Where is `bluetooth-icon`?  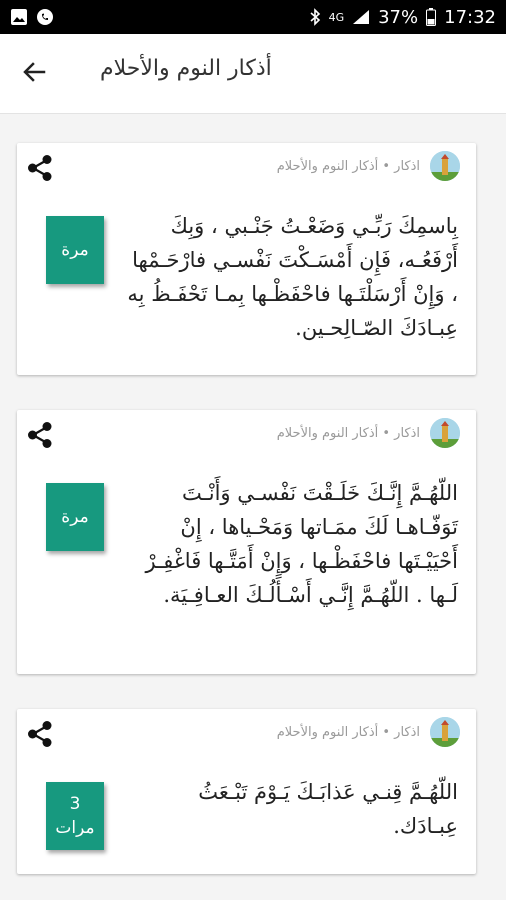 bluetooth-icon is located at coordinates (315, 17).